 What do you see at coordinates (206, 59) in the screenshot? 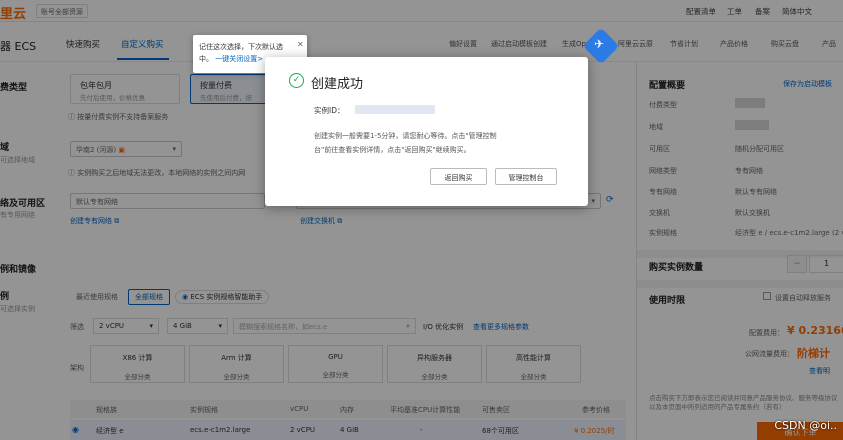
I see `tooltip-line2-text: 中。` at bounding box center [206, 59].